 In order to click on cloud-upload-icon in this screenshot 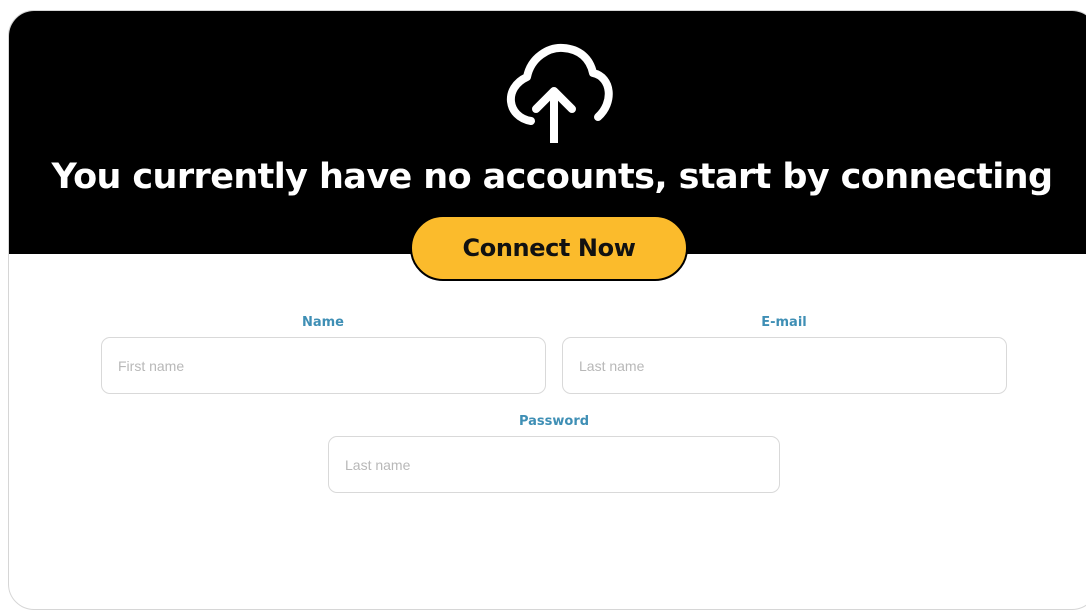, I will do `click(559, 93)`.